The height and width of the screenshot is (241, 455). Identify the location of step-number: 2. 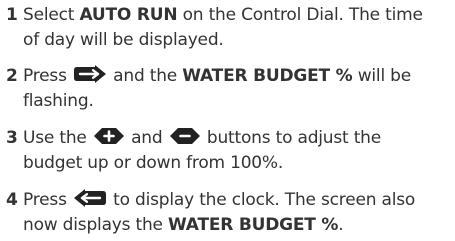
(12, 76).